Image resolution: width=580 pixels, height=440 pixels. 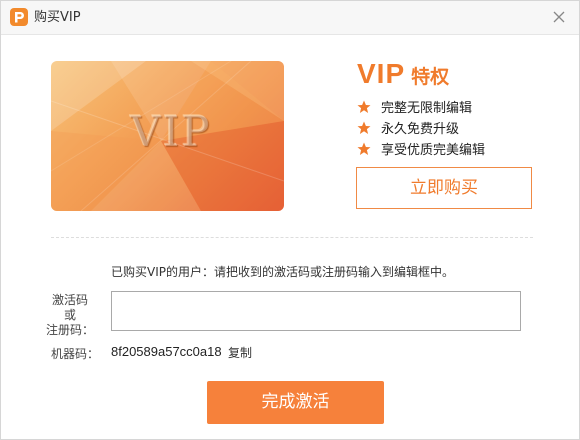 I want to click on perks-list: 完整无限制编辑 永久免费升级 享受优质完美编辑, so click(x=421, y=129).